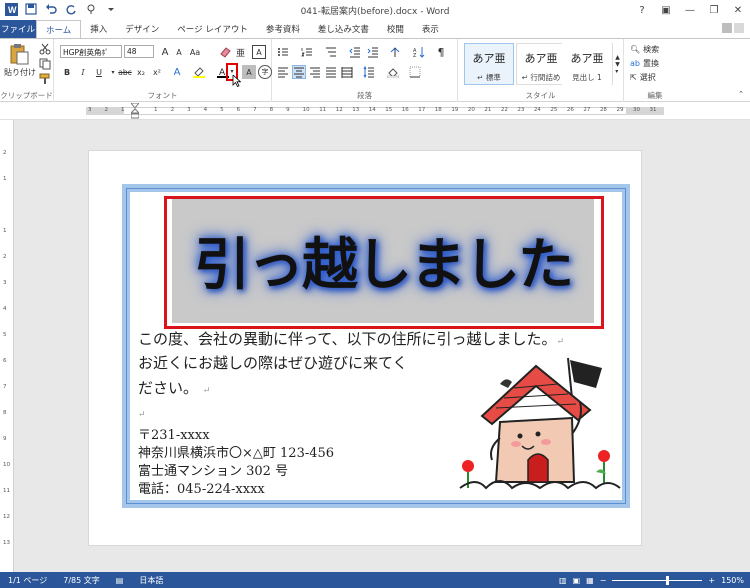 The height and width of the screenshot is (588, 750). I want to click on paste-button-label: 貼り付け, so click(20, 72).